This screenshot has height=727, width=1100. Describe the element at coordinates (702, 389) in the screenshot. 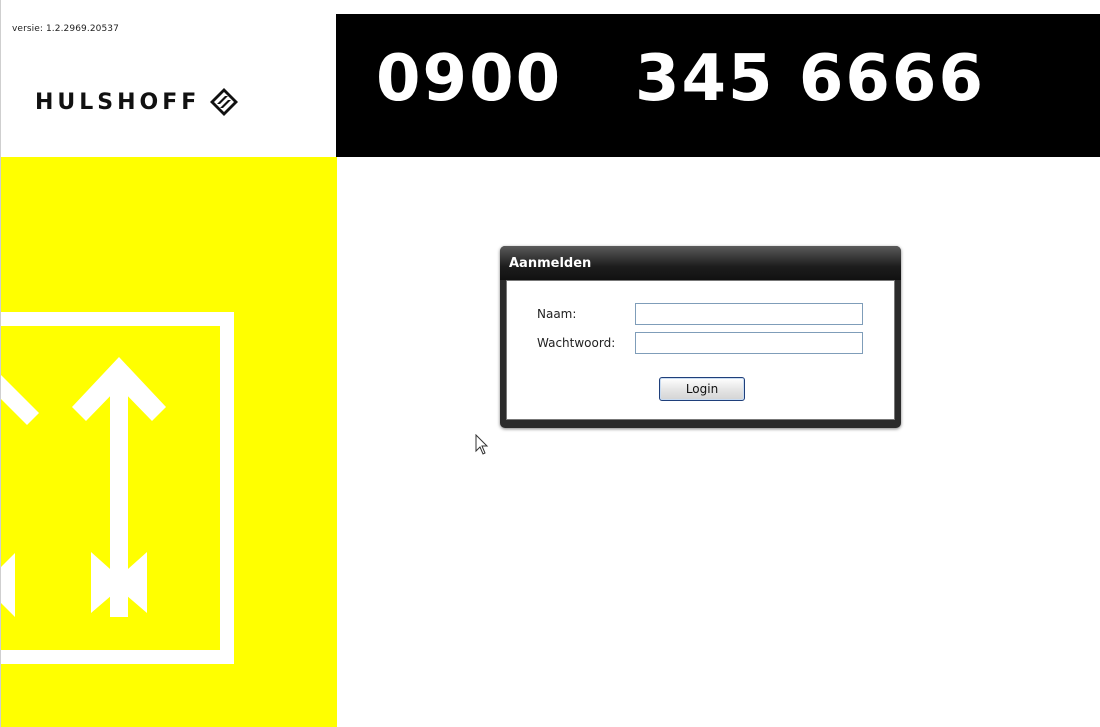

I see `login-button: Login` at that location.